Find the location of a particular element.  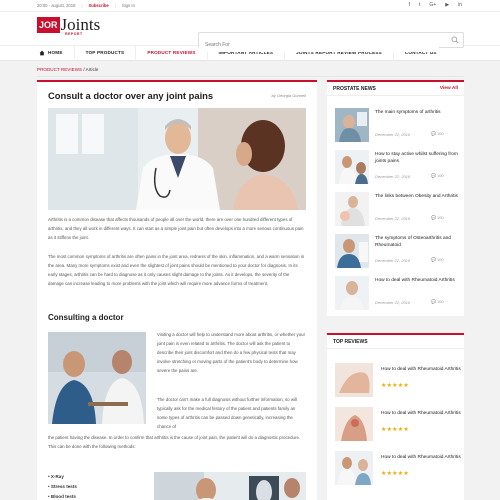

list-item: • X-Ray is located at coordinates (56, 476).